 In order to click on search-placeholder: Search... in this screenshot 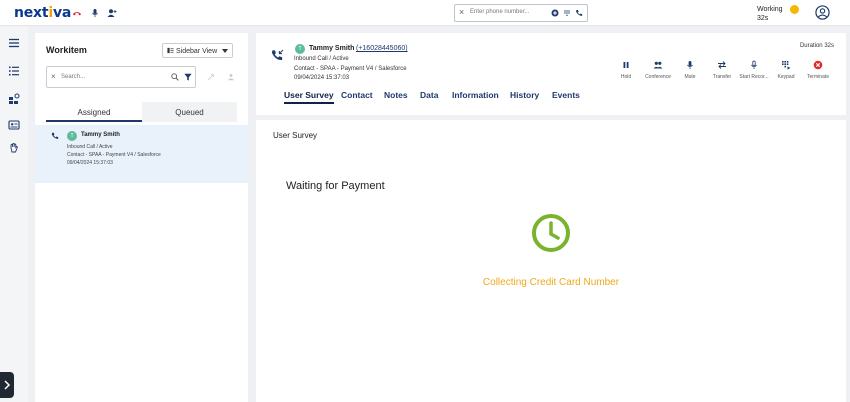, I will do `click(73, 77)`.